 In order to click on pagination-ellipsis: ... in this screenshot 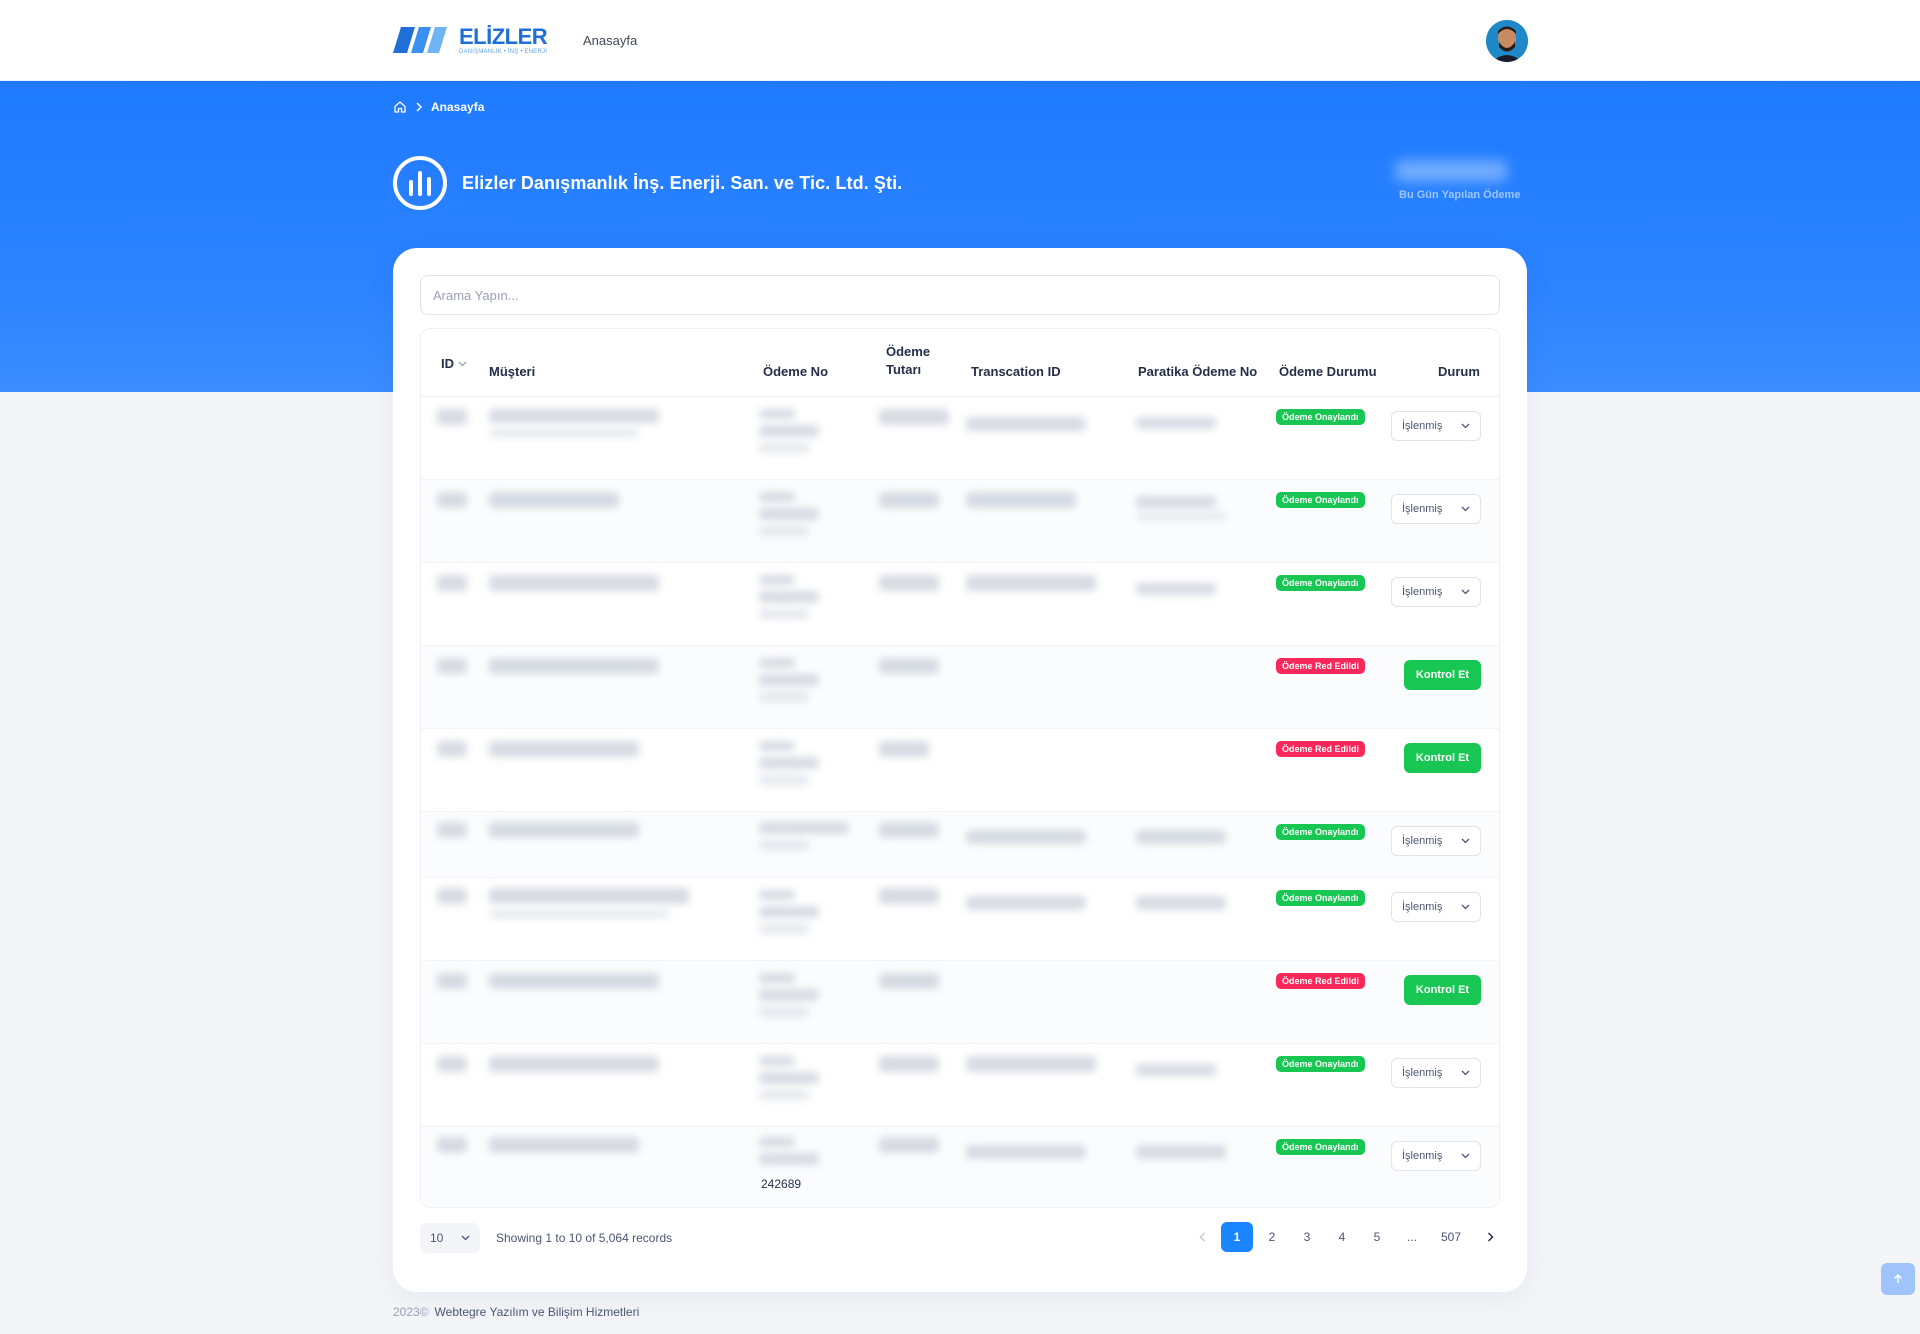, I will do `click(1411, 1237)`.